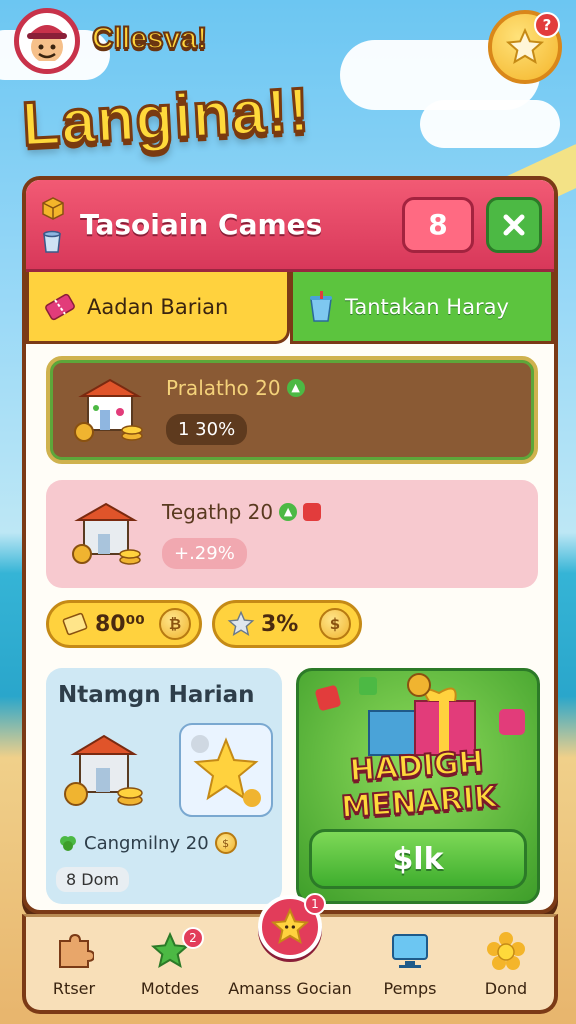 This screenshot has width=576, height=1024. I want to click on task-title: Tegathp 20 ▲, so click(242, 511).